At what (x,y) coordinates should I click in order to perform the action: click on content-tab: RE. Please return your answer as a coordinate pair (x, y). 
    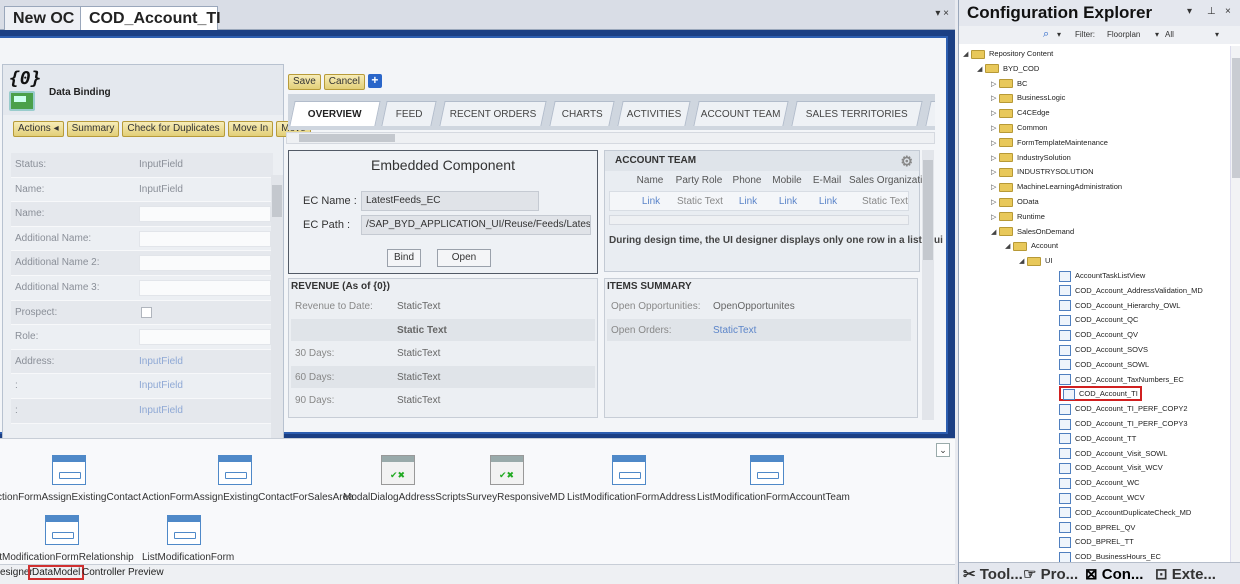
    Looking at the image, I should click on (930, 113).